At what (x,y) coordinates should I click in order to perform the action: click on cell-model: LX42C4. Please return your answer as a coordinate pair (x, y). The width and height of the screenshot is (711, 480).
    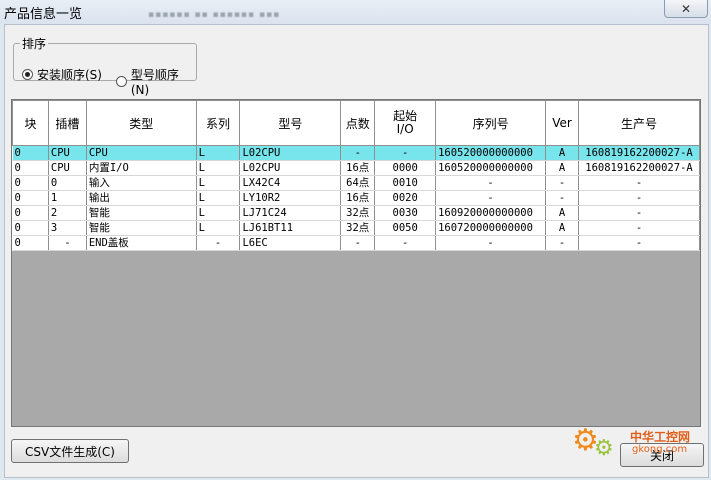
    Looking at the image, I should click on (290, 183).